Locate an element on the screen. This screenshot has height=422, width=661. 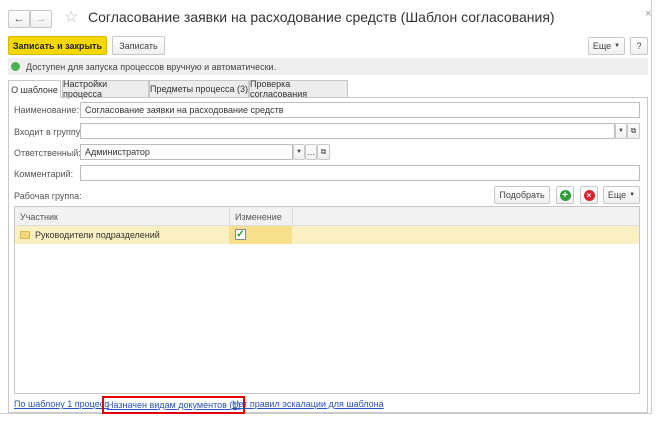
close-icon: × is located at coordinates (648, 14).